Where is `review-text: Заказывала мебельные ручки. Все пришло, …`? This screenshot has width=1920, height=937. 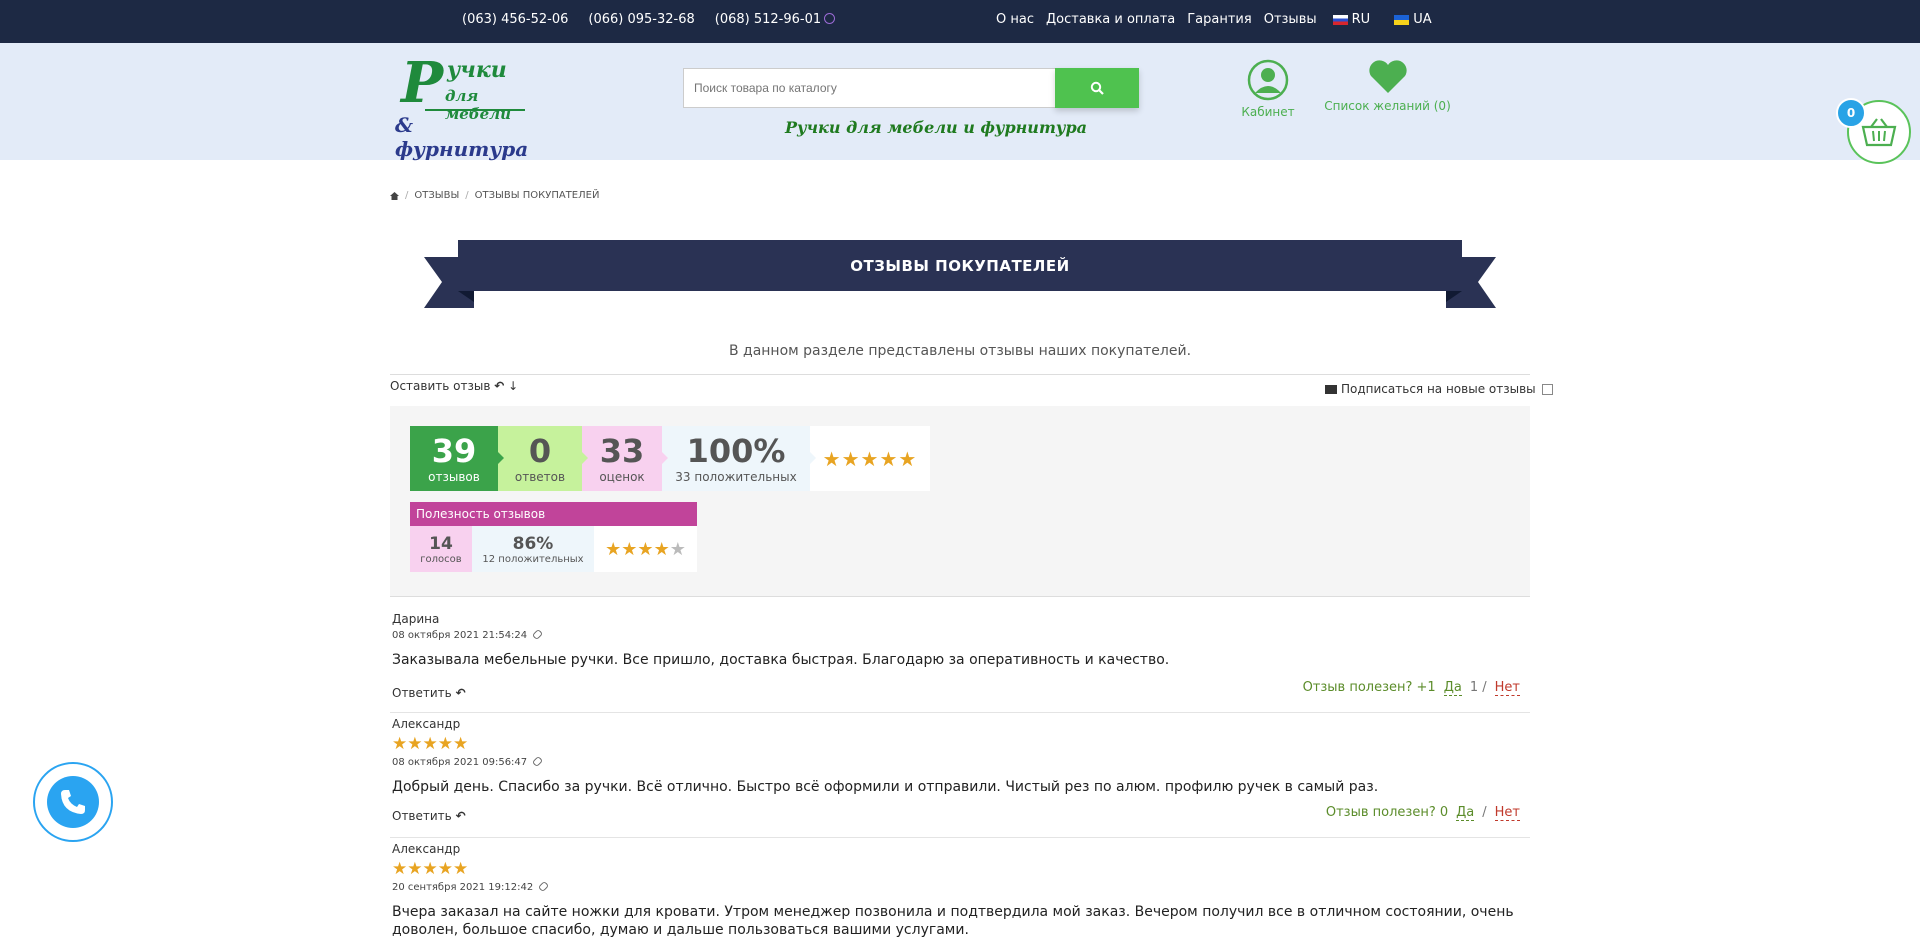
review-text: Заказывала мебельные ручки. Все пришло, … is located at coordinates (781, 660).